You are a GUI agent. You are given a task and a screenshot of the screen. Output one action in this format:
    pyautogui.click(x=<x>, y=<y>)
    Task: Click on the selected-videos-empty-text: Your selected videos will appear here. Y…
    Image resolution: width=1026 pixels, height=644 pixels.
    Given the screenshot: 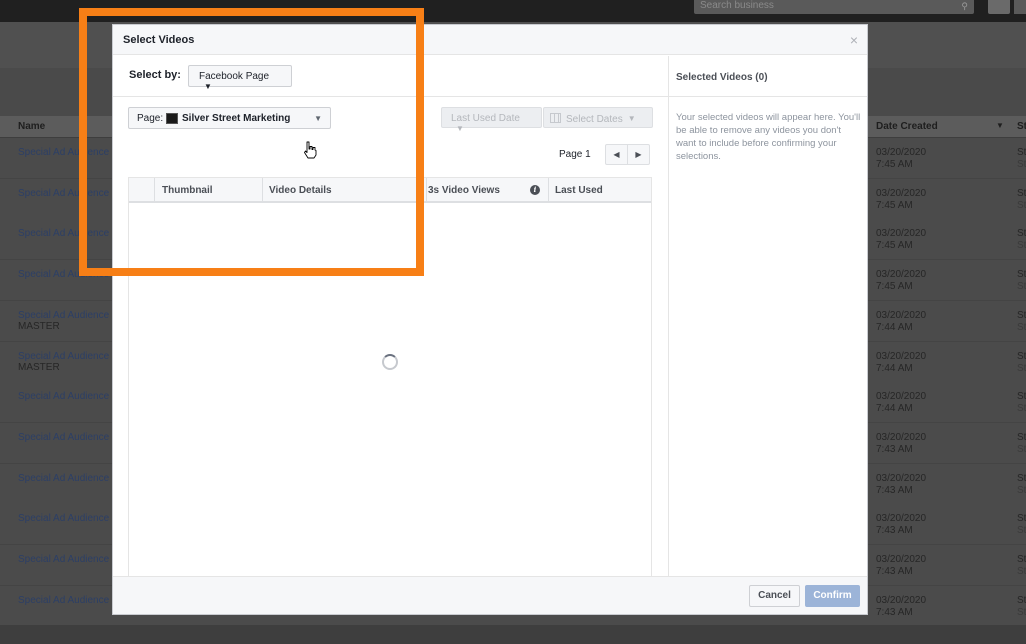 What is the action you would take?
    pyautogui.click(x=768, y=137)
    